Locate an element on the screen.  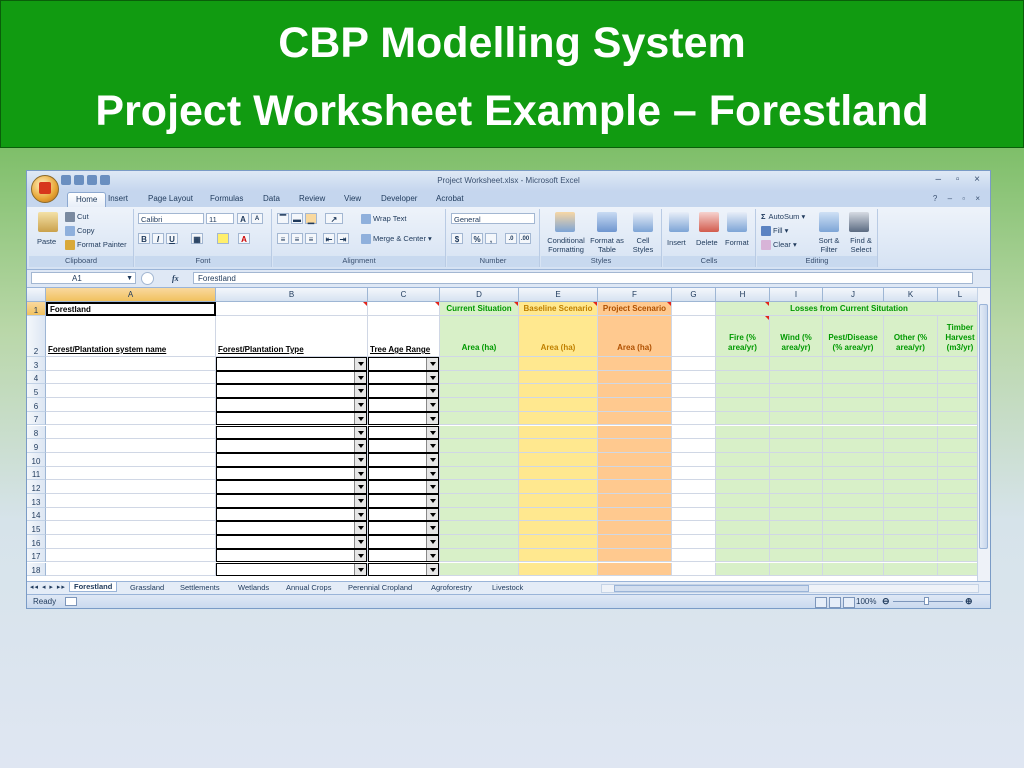
cell-H9 is located at coordinates (743, 446).